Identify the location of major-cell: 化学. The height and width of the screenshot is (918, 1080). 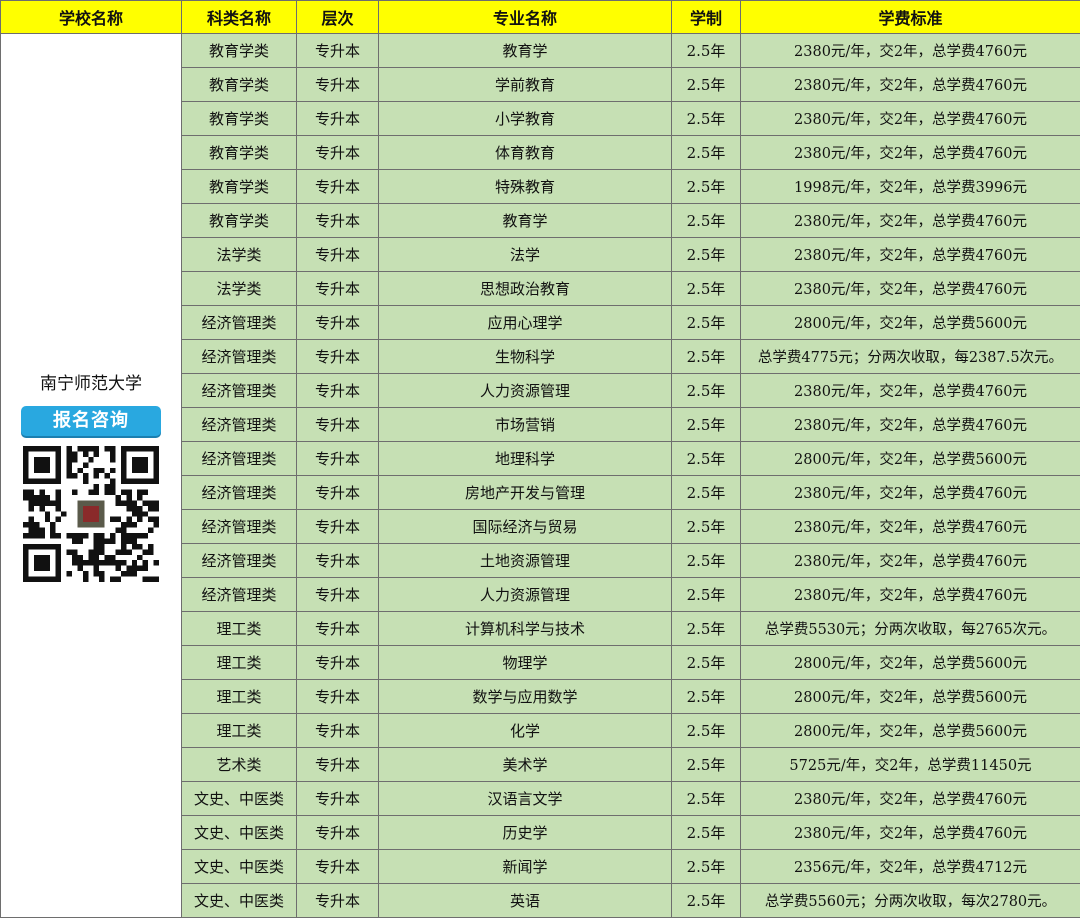
(525, 731).